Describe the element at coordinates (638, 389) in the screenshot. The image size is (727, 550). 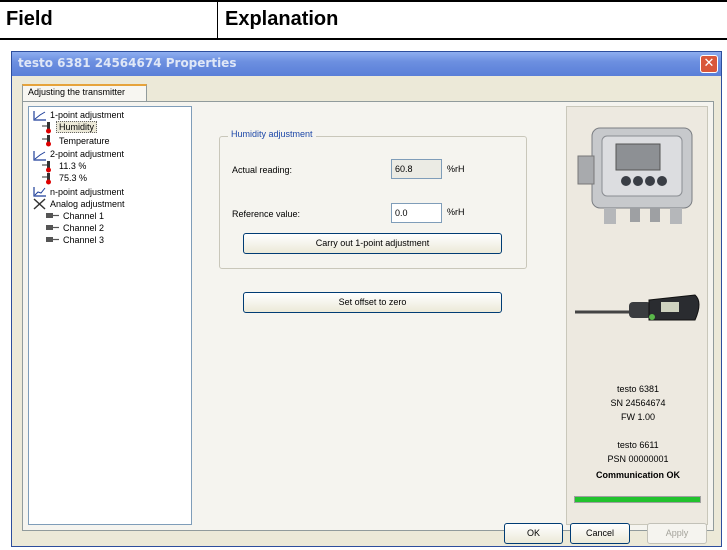
I see `device-model: testo 6381` at that location.